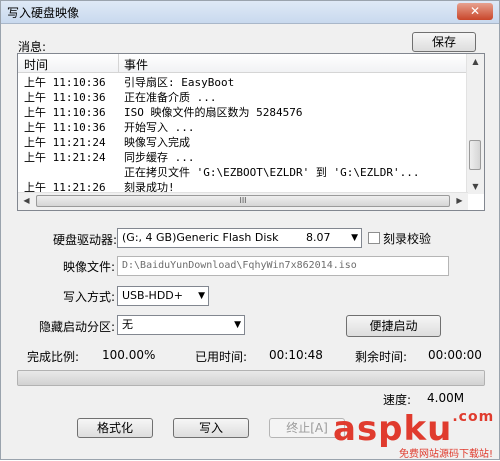 This screenshot has width=500, height=461. What do you see at coordinates (455, 355) in the screenshot?
I see `remaining-value: 00:00:00` at bounding box center [455, 355].